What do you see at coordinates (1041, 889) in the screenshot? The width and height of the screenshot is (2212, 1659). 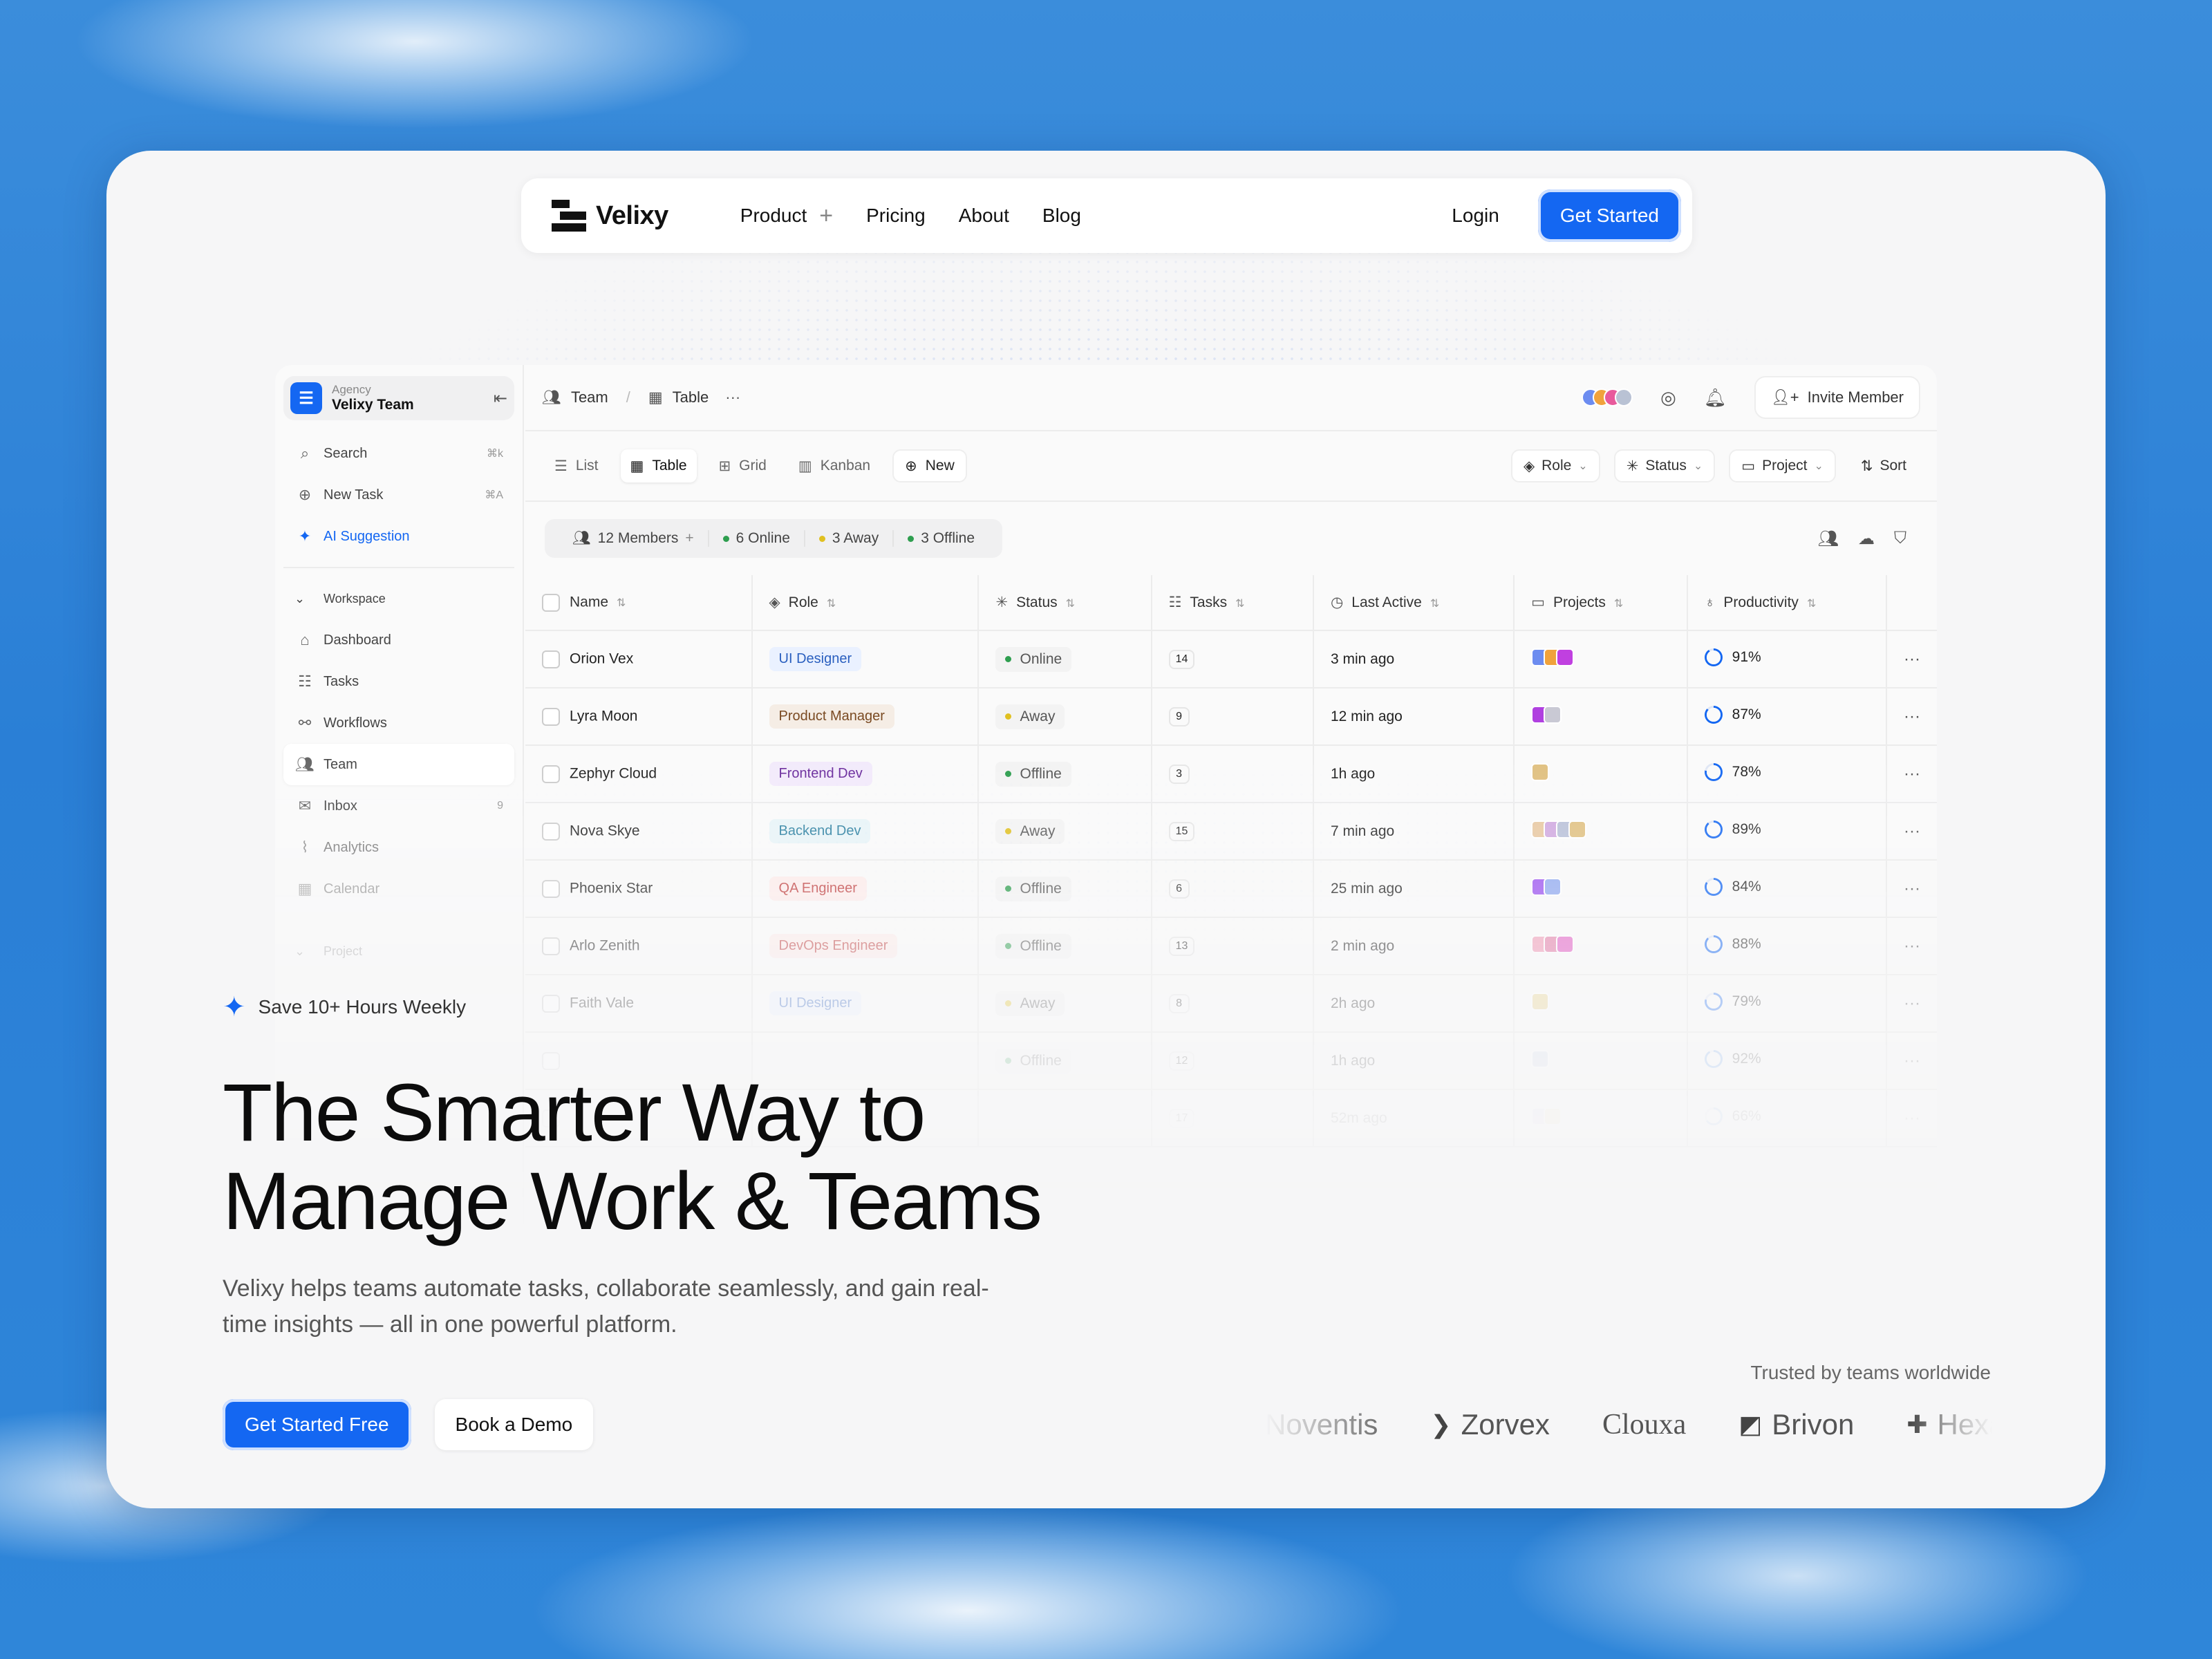 I see `status-text: Offline` at bounding box center [1041, 889].